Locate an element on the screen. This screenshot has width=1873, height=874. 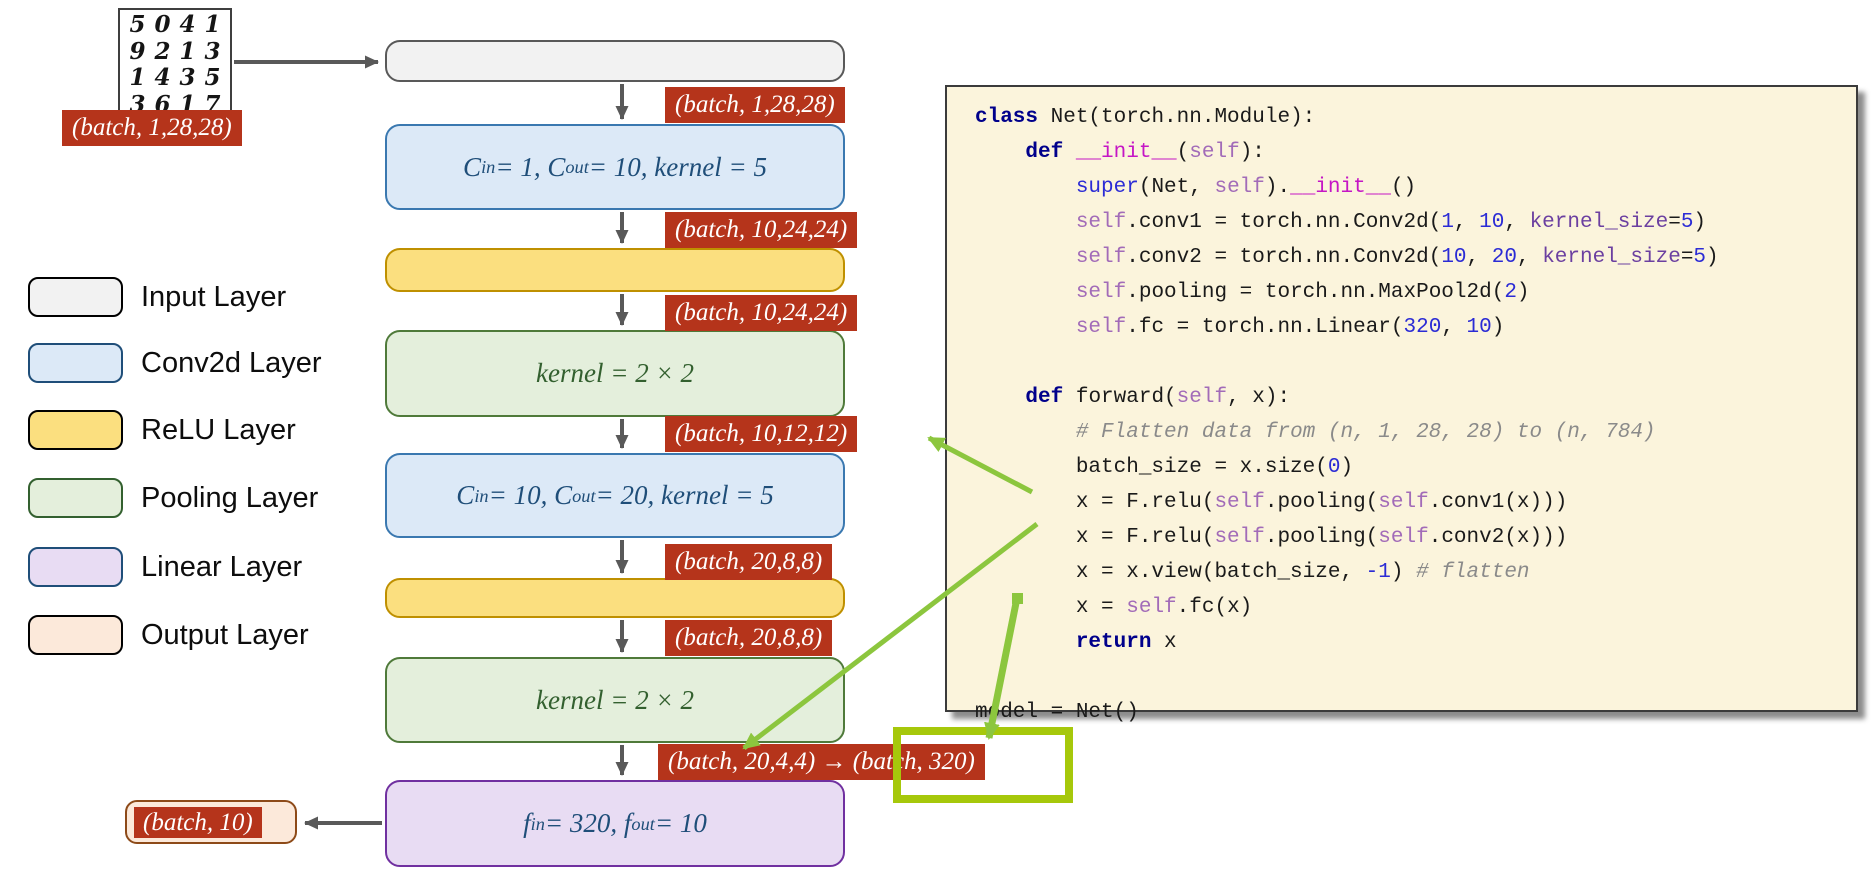
legend-label-linear: Linear Layer is located at coordinates (222, 566).